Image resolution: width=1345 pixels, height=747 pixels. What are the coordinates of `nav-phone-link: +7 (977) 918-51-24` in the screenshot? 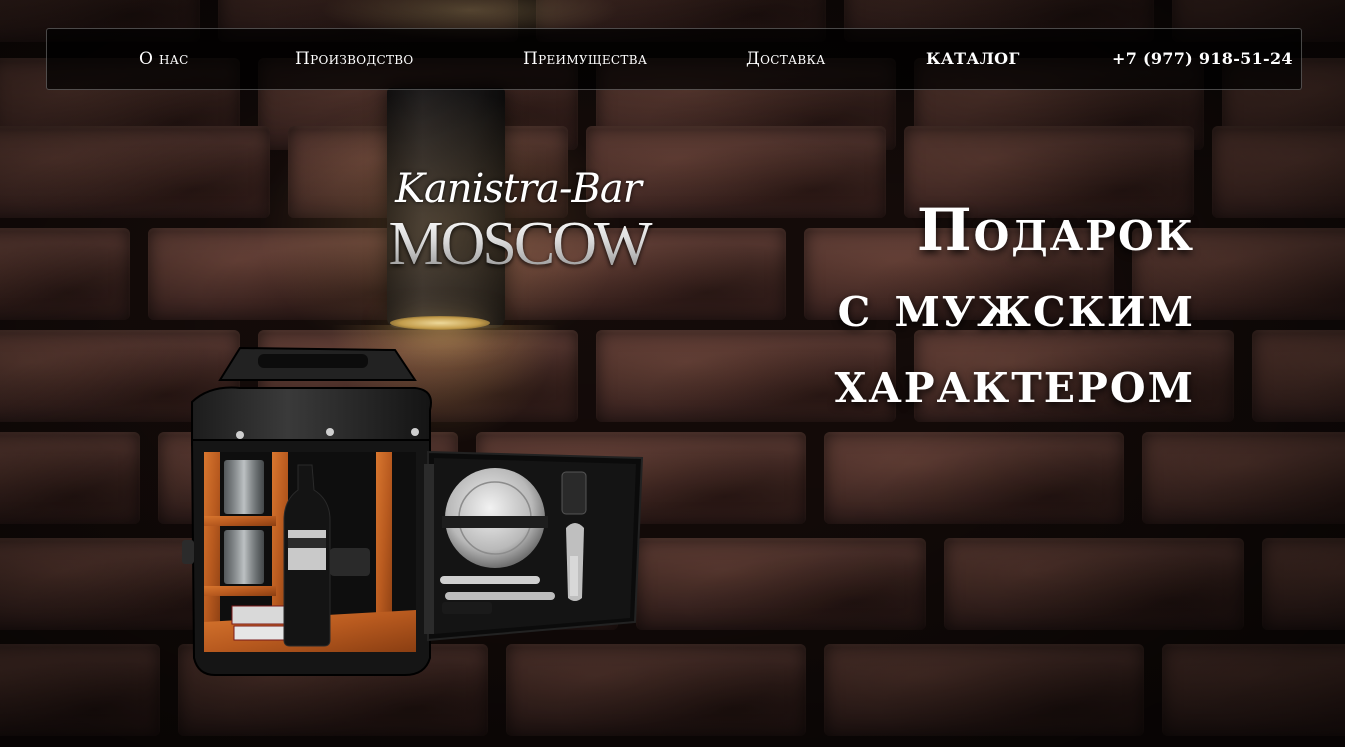 It's located at (1202, 59).